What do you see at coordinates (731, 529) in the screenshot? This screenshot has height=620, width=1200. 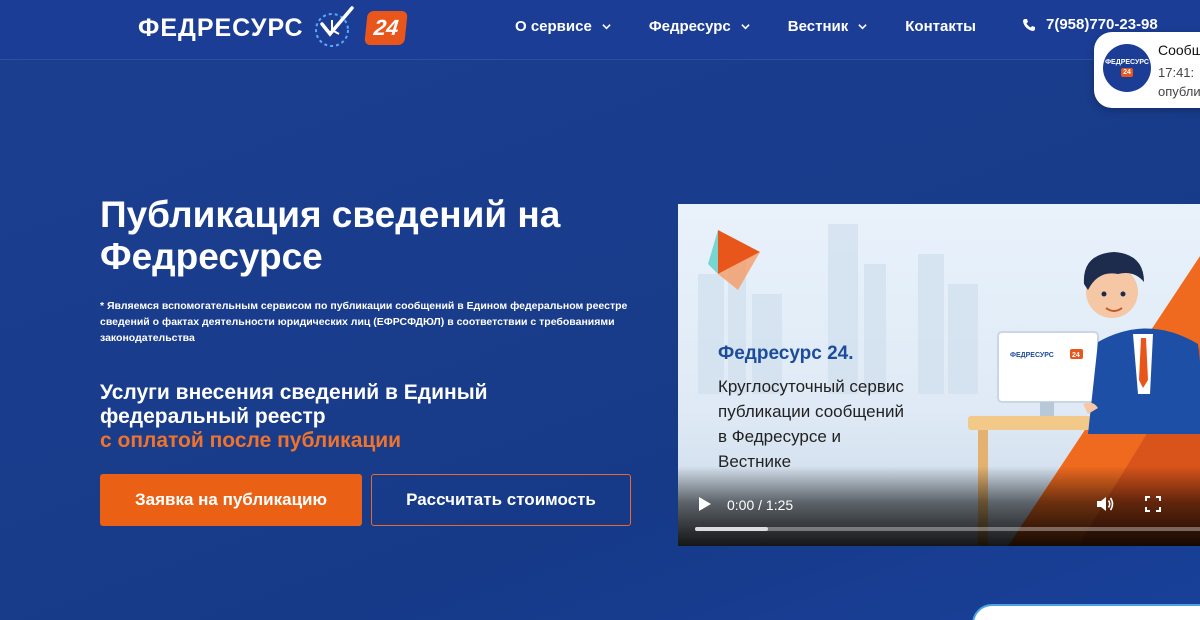 I see `video-buffered-bar` at bounding box center [731, 529].